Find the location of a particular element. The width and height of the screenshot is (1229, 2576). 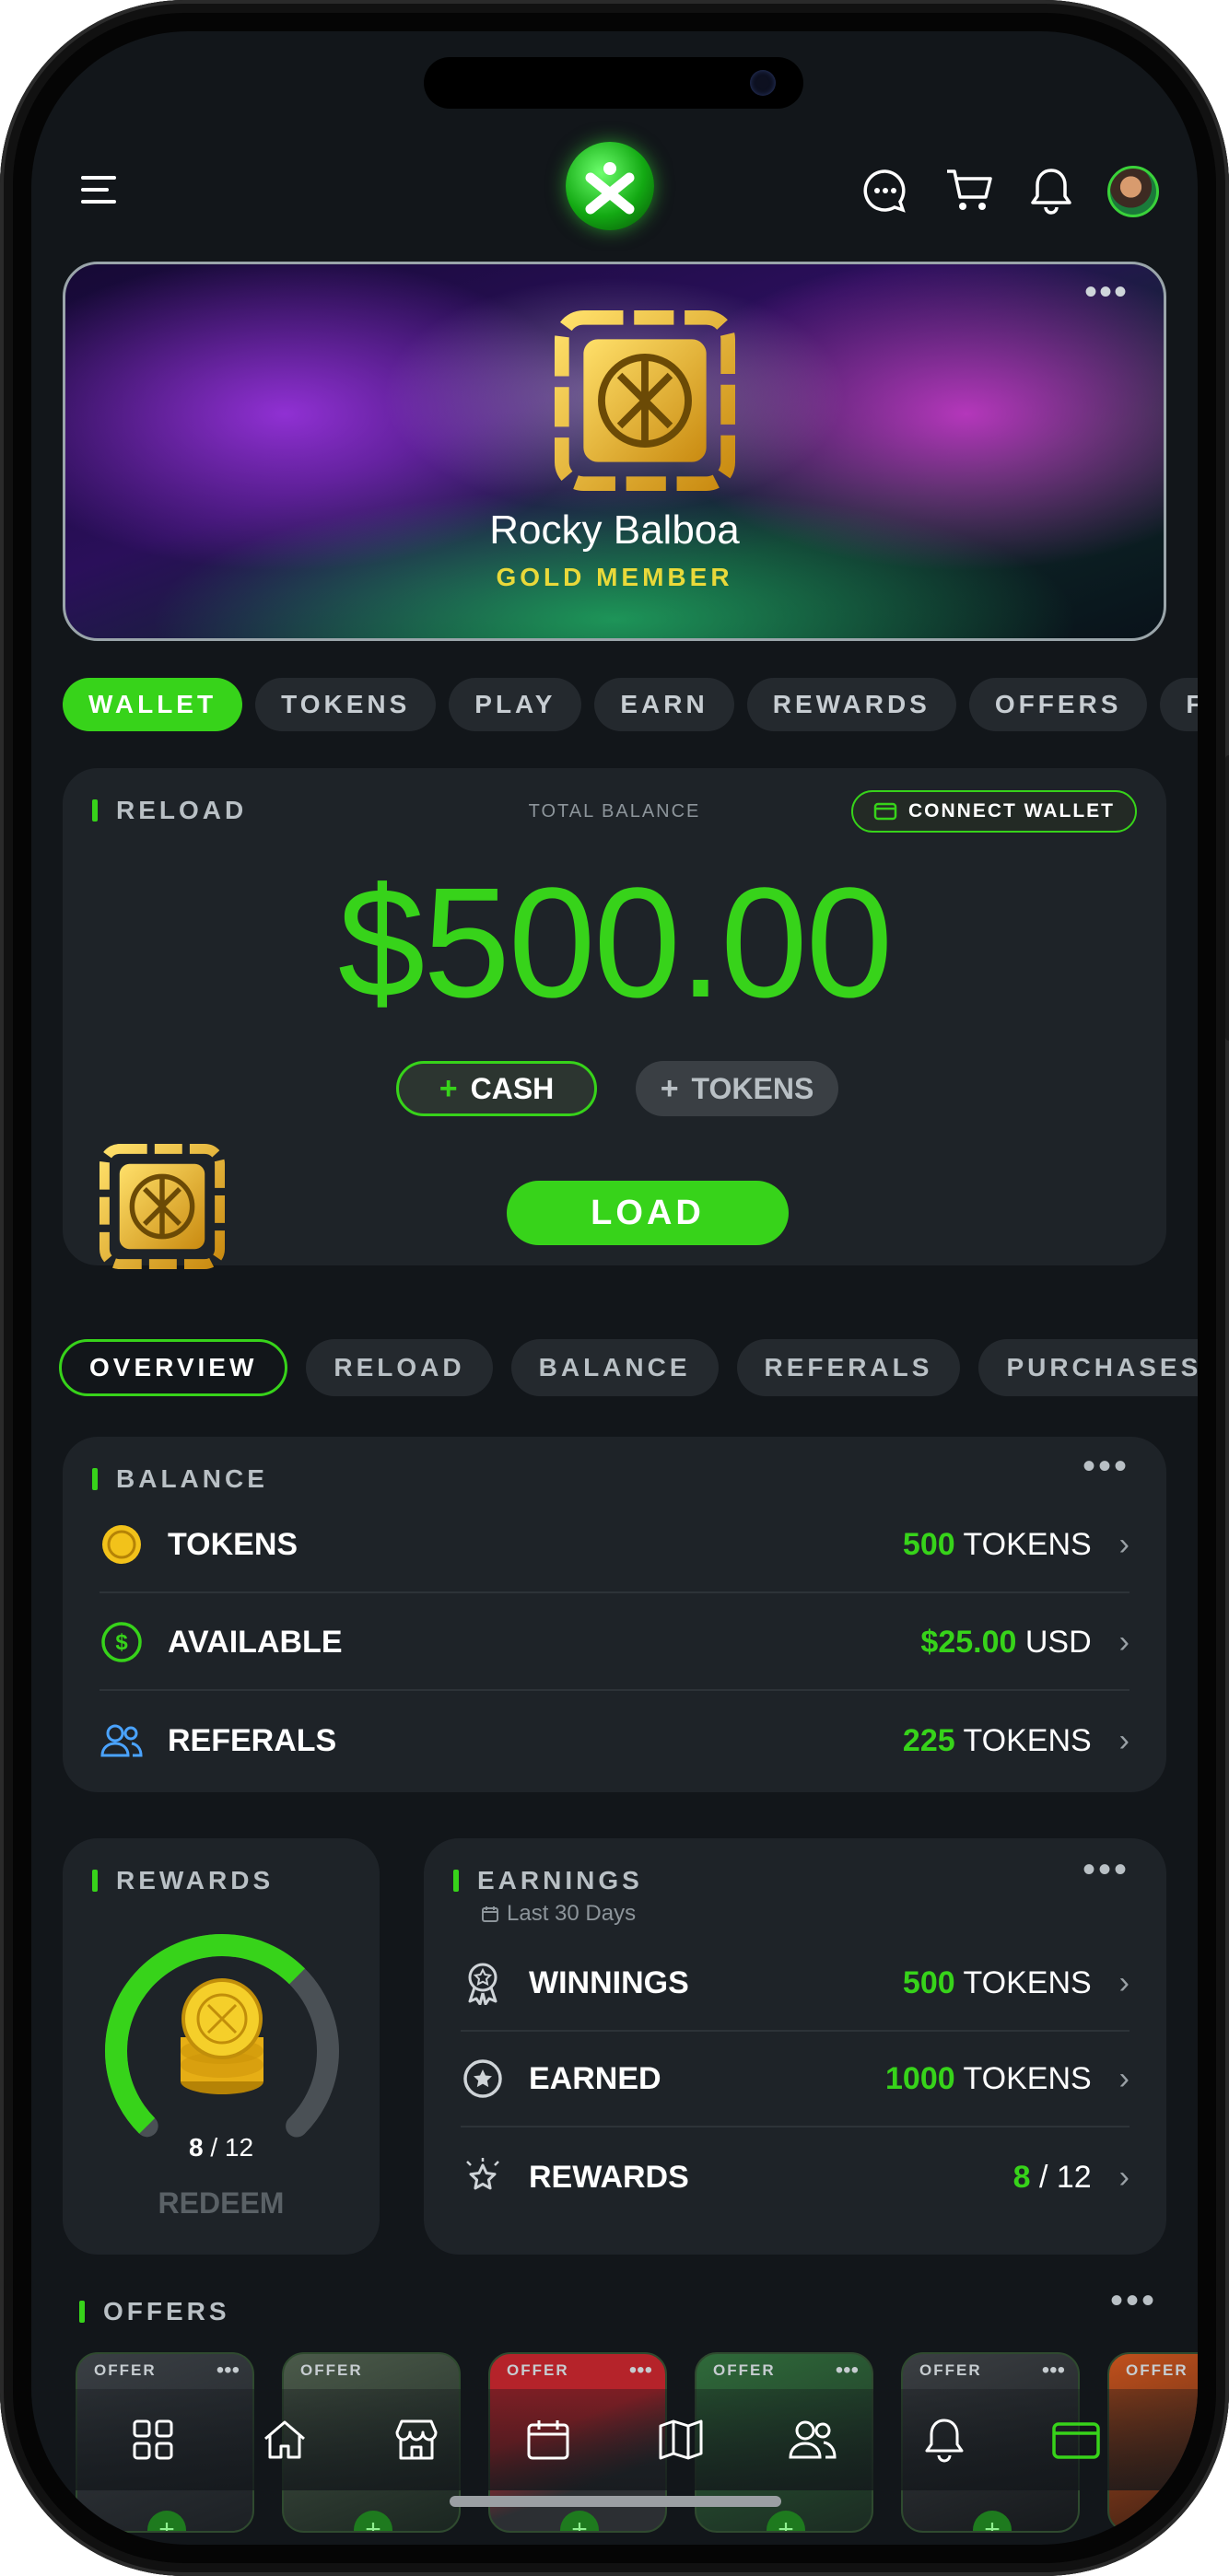

gold-token-icon is located at coordinates (162, 1206).